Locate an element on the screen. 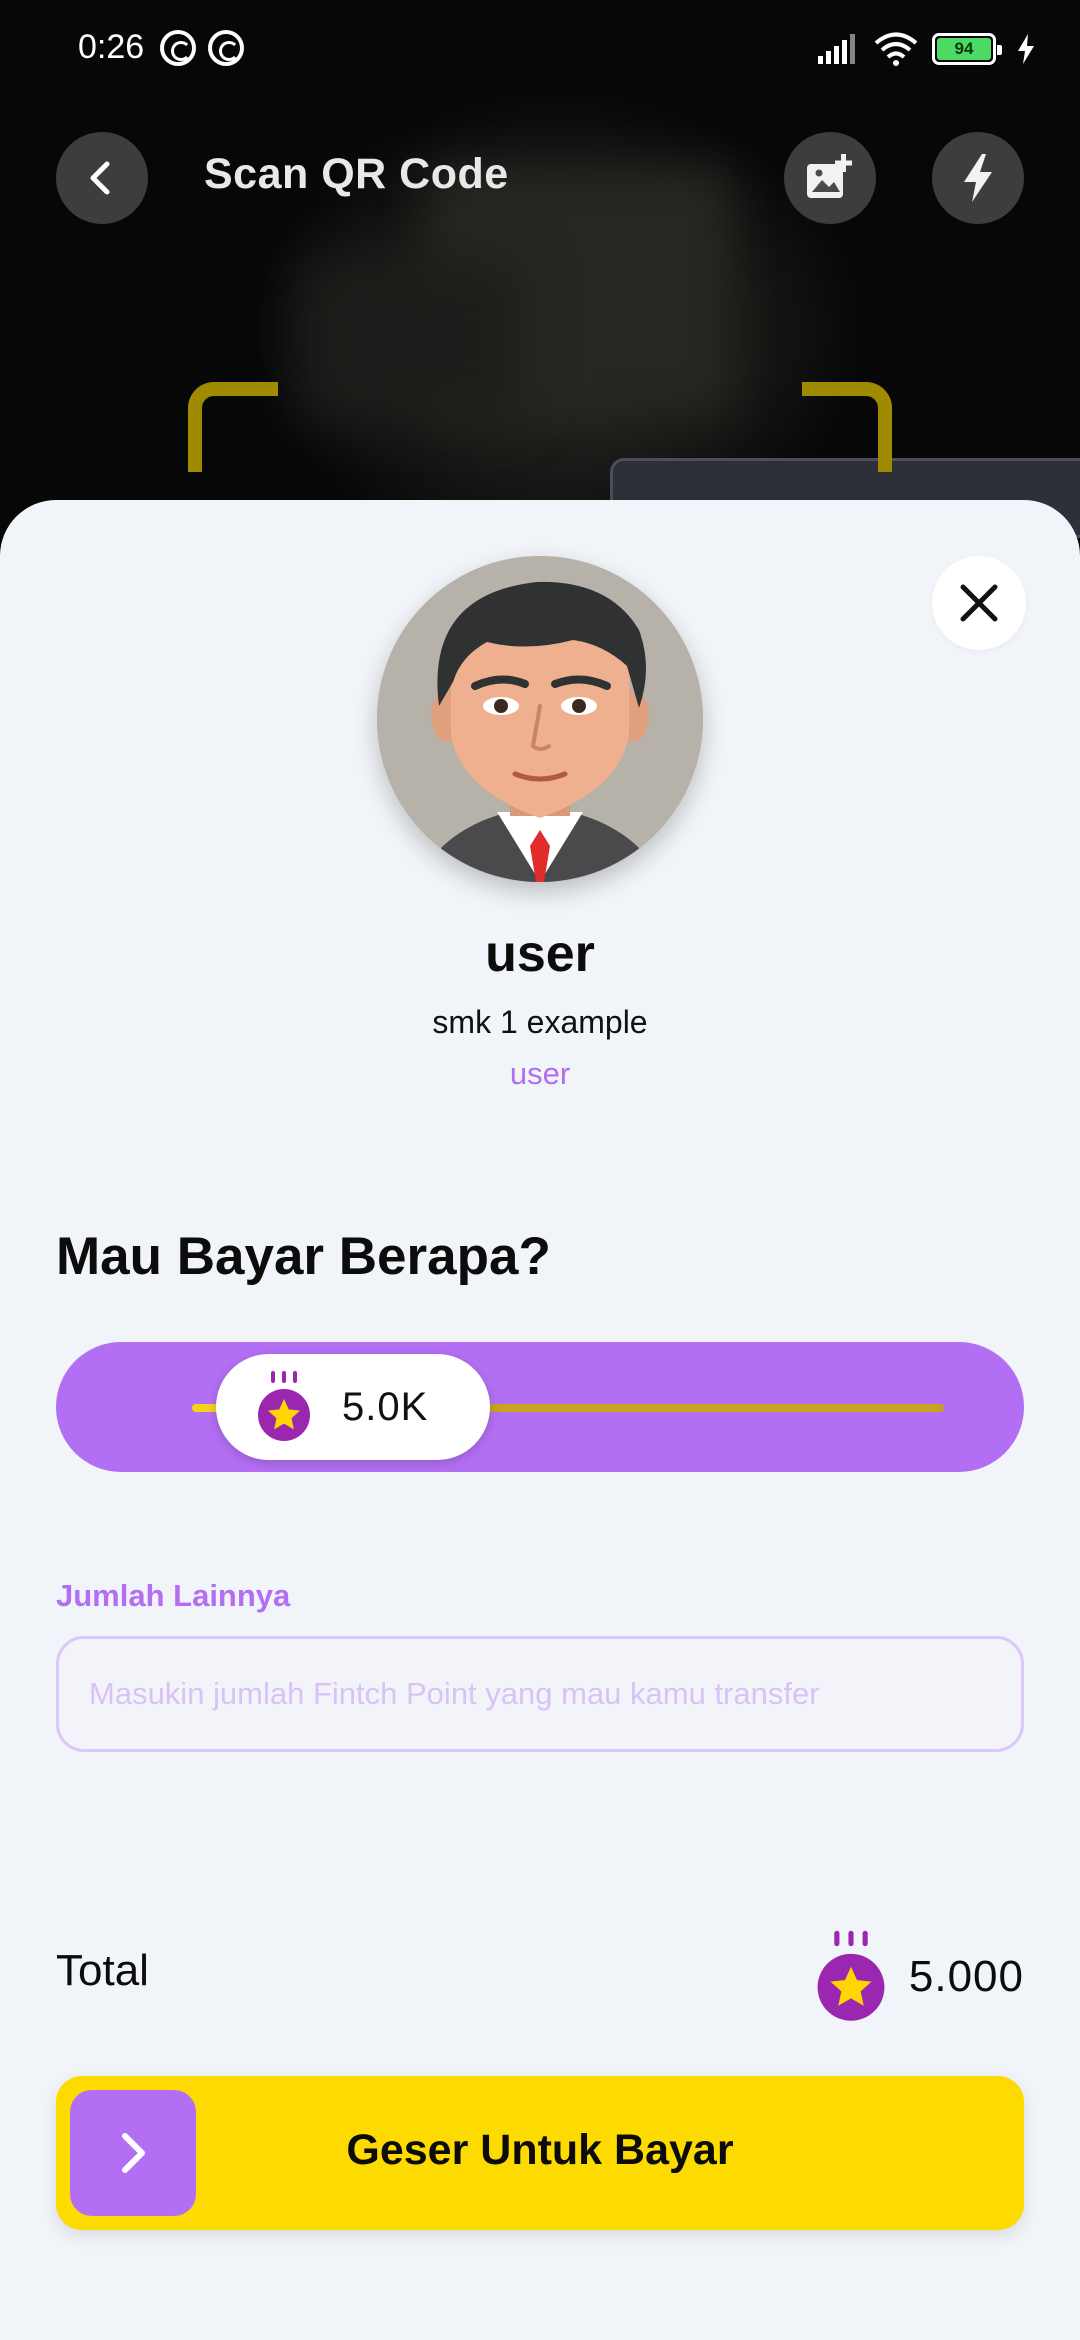 The image size is (1080, 2340). add-image-icon is located at coordinates (829, 176).